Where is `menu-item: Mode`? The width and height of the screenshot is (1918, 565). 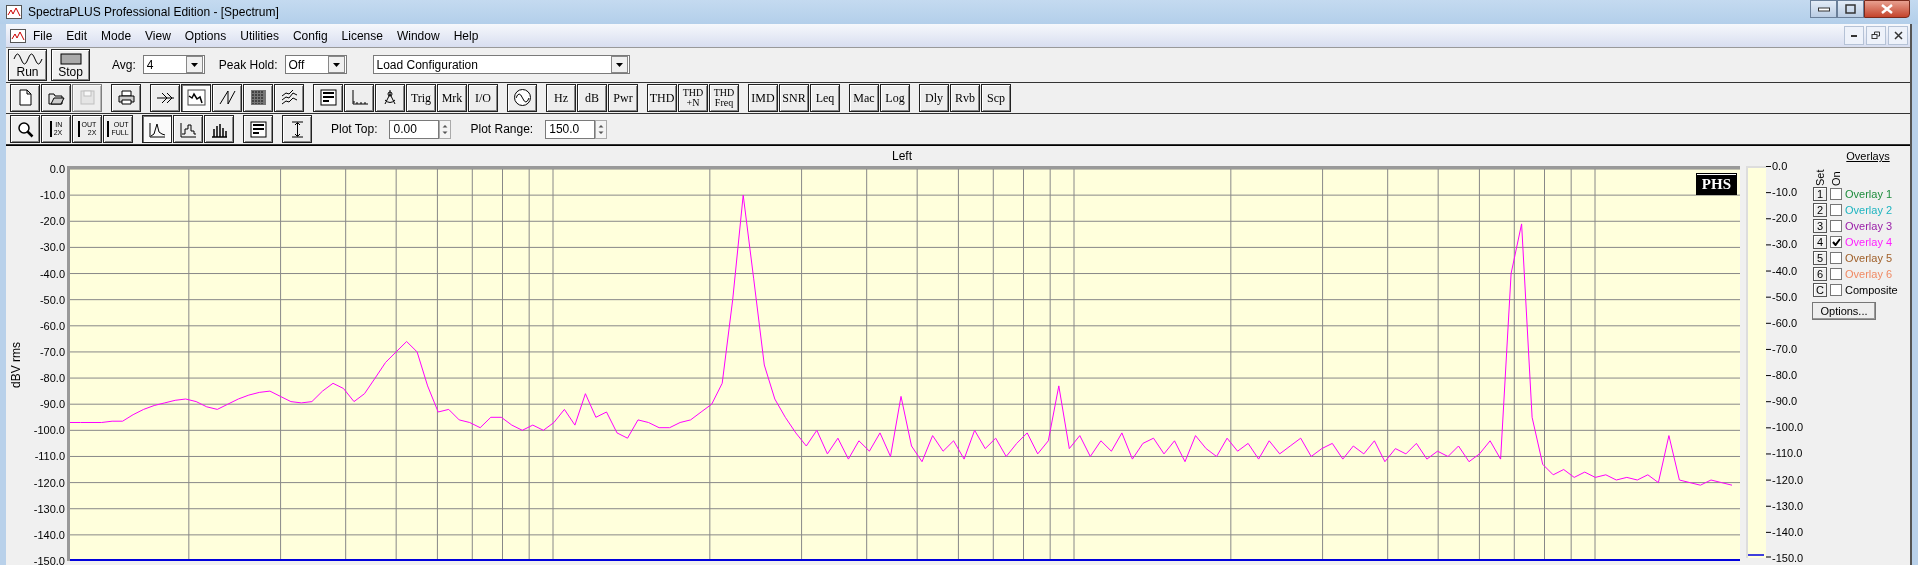
menu-item: Mode is located at coordinates (116, 35).